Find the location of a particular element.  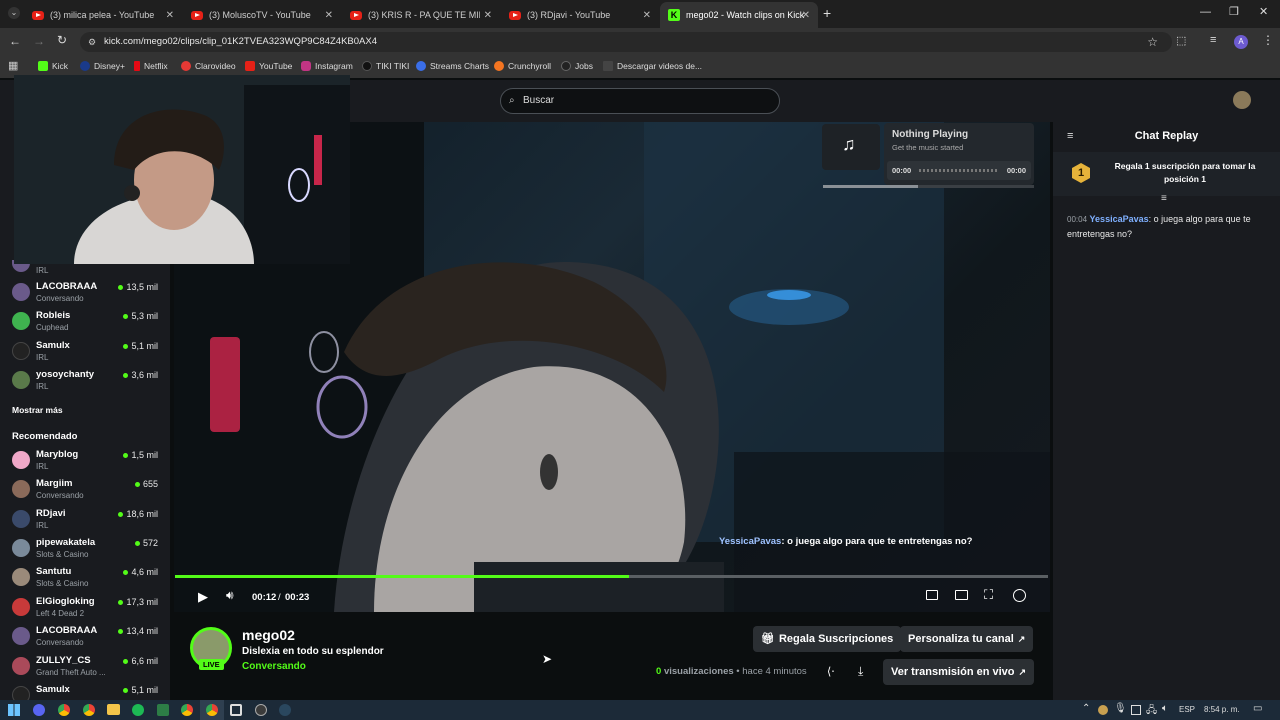

tab-milica: (3) milica pelea - YouTube ✕ is located at coordinates (103, 15).